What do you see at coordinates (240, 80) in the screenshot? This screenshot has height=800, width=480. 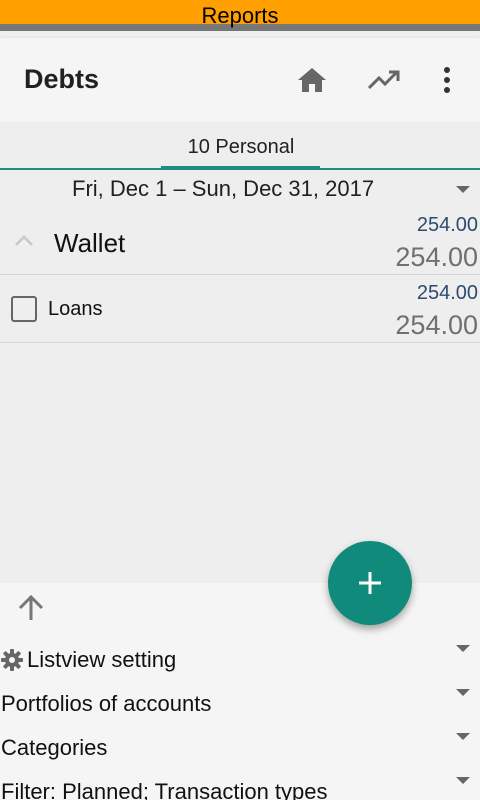 I see `app-bar: Debts` at bounding box center [240, 80].